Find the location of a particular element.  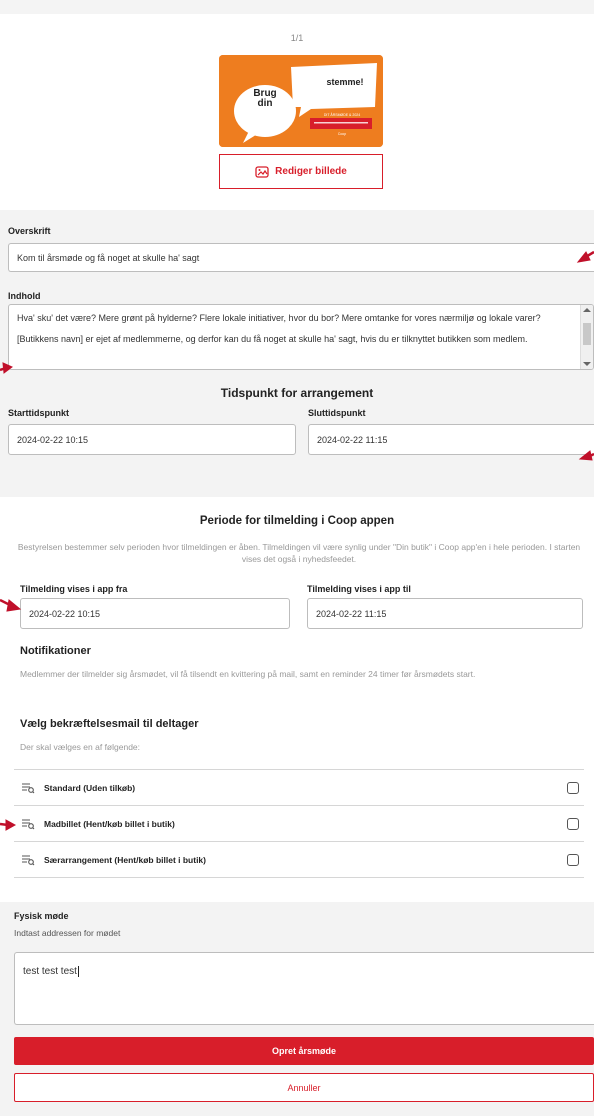

annotation-arrow-end-time is located at coordinates (586, 455).